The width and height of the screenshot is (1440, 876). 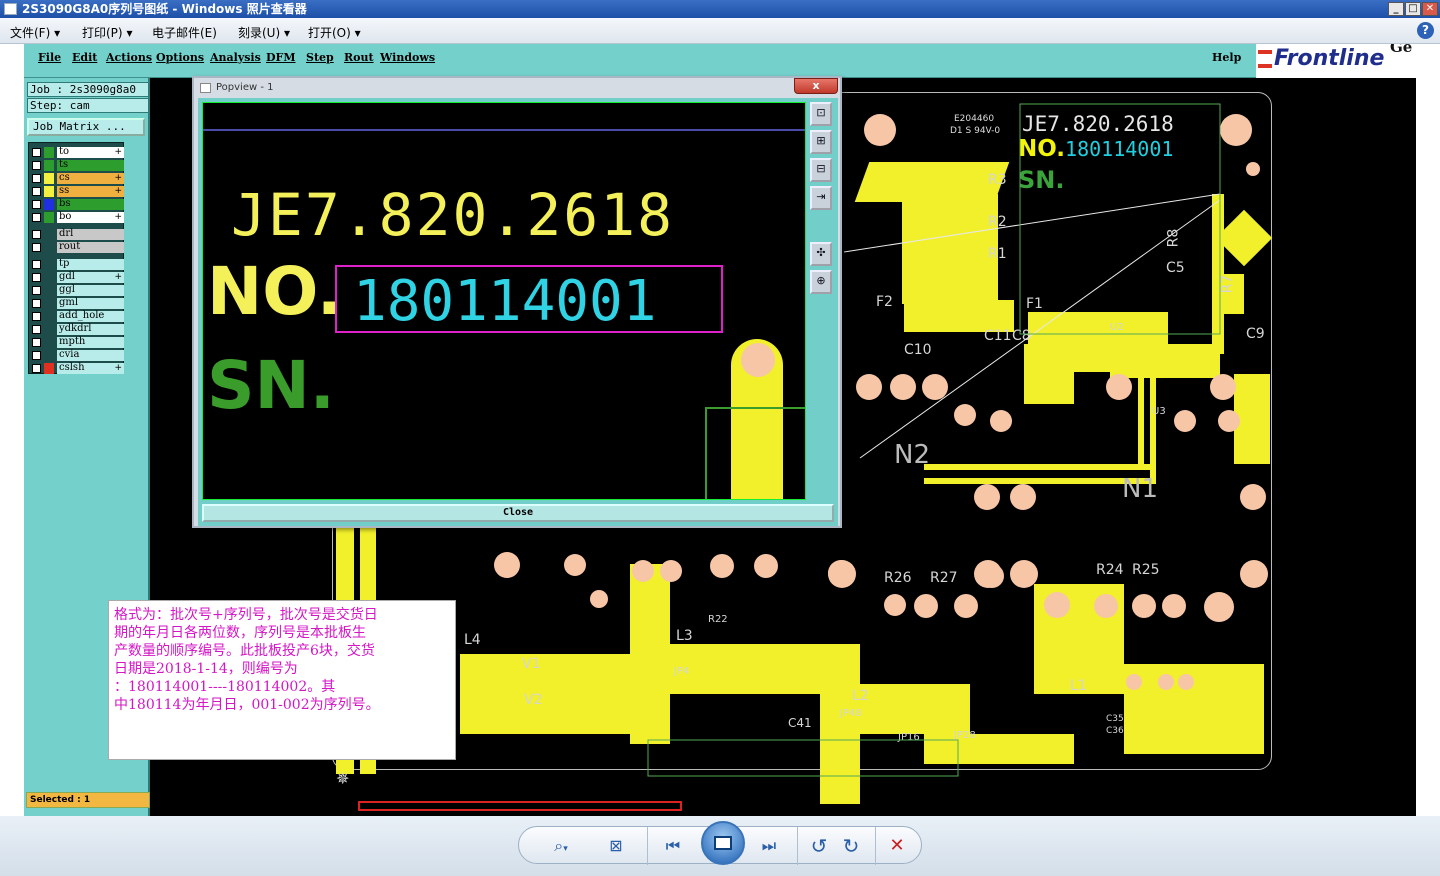 What do you see at coordinates (561, 846) in the screenshot?
I see `zoom-icon: ⌕▾` at bounding box center [561, 846].